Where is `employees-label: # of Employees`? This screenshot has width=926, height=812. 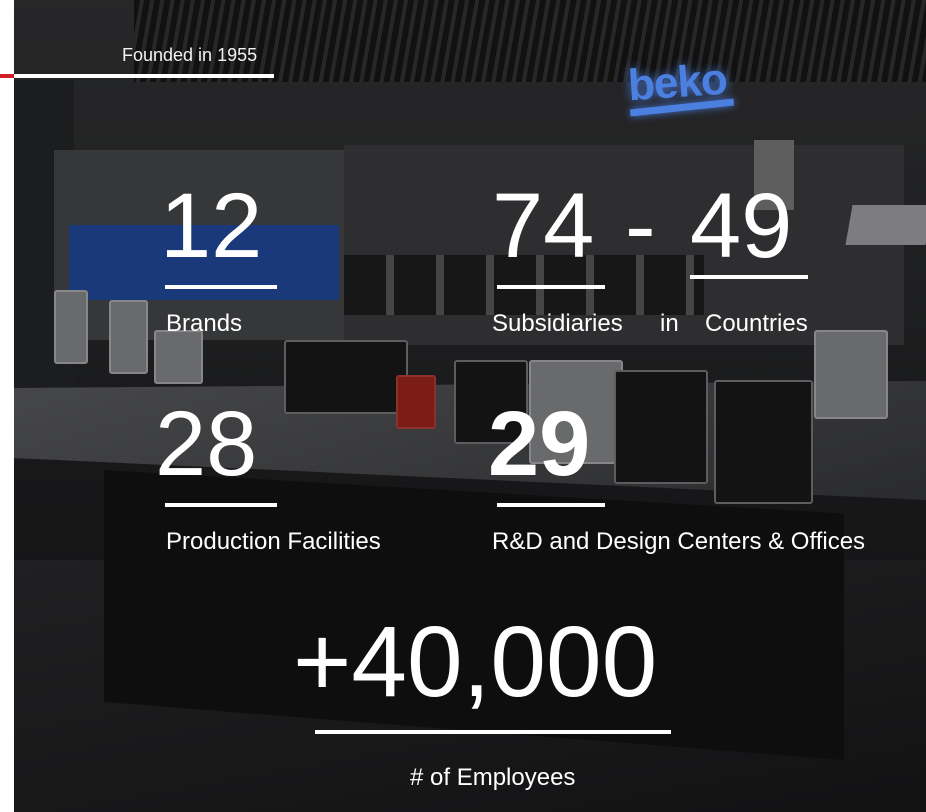
employees-label: # of Employees is located at coordinates (493, 777).